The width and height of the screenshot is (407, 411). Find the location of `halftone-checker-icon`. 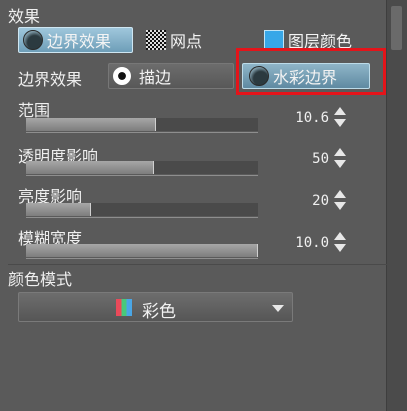

halftone-checker-icon is located at coordinates (156, 40).